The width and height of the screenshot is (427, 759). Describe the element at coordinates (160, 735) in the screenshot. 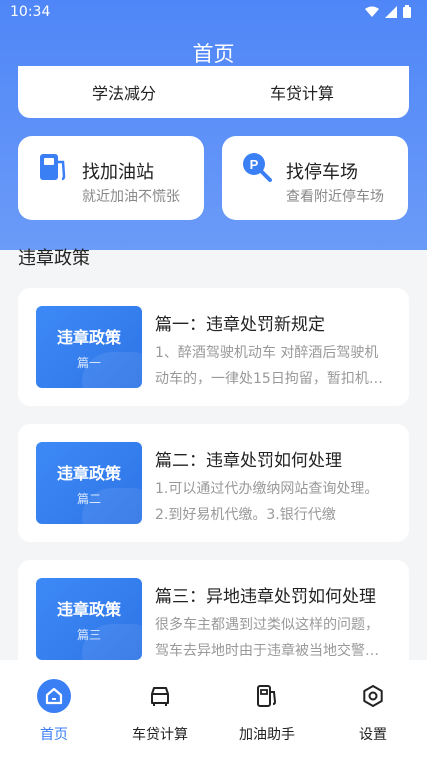

I see `tab-label: 车贷计算` at that location.